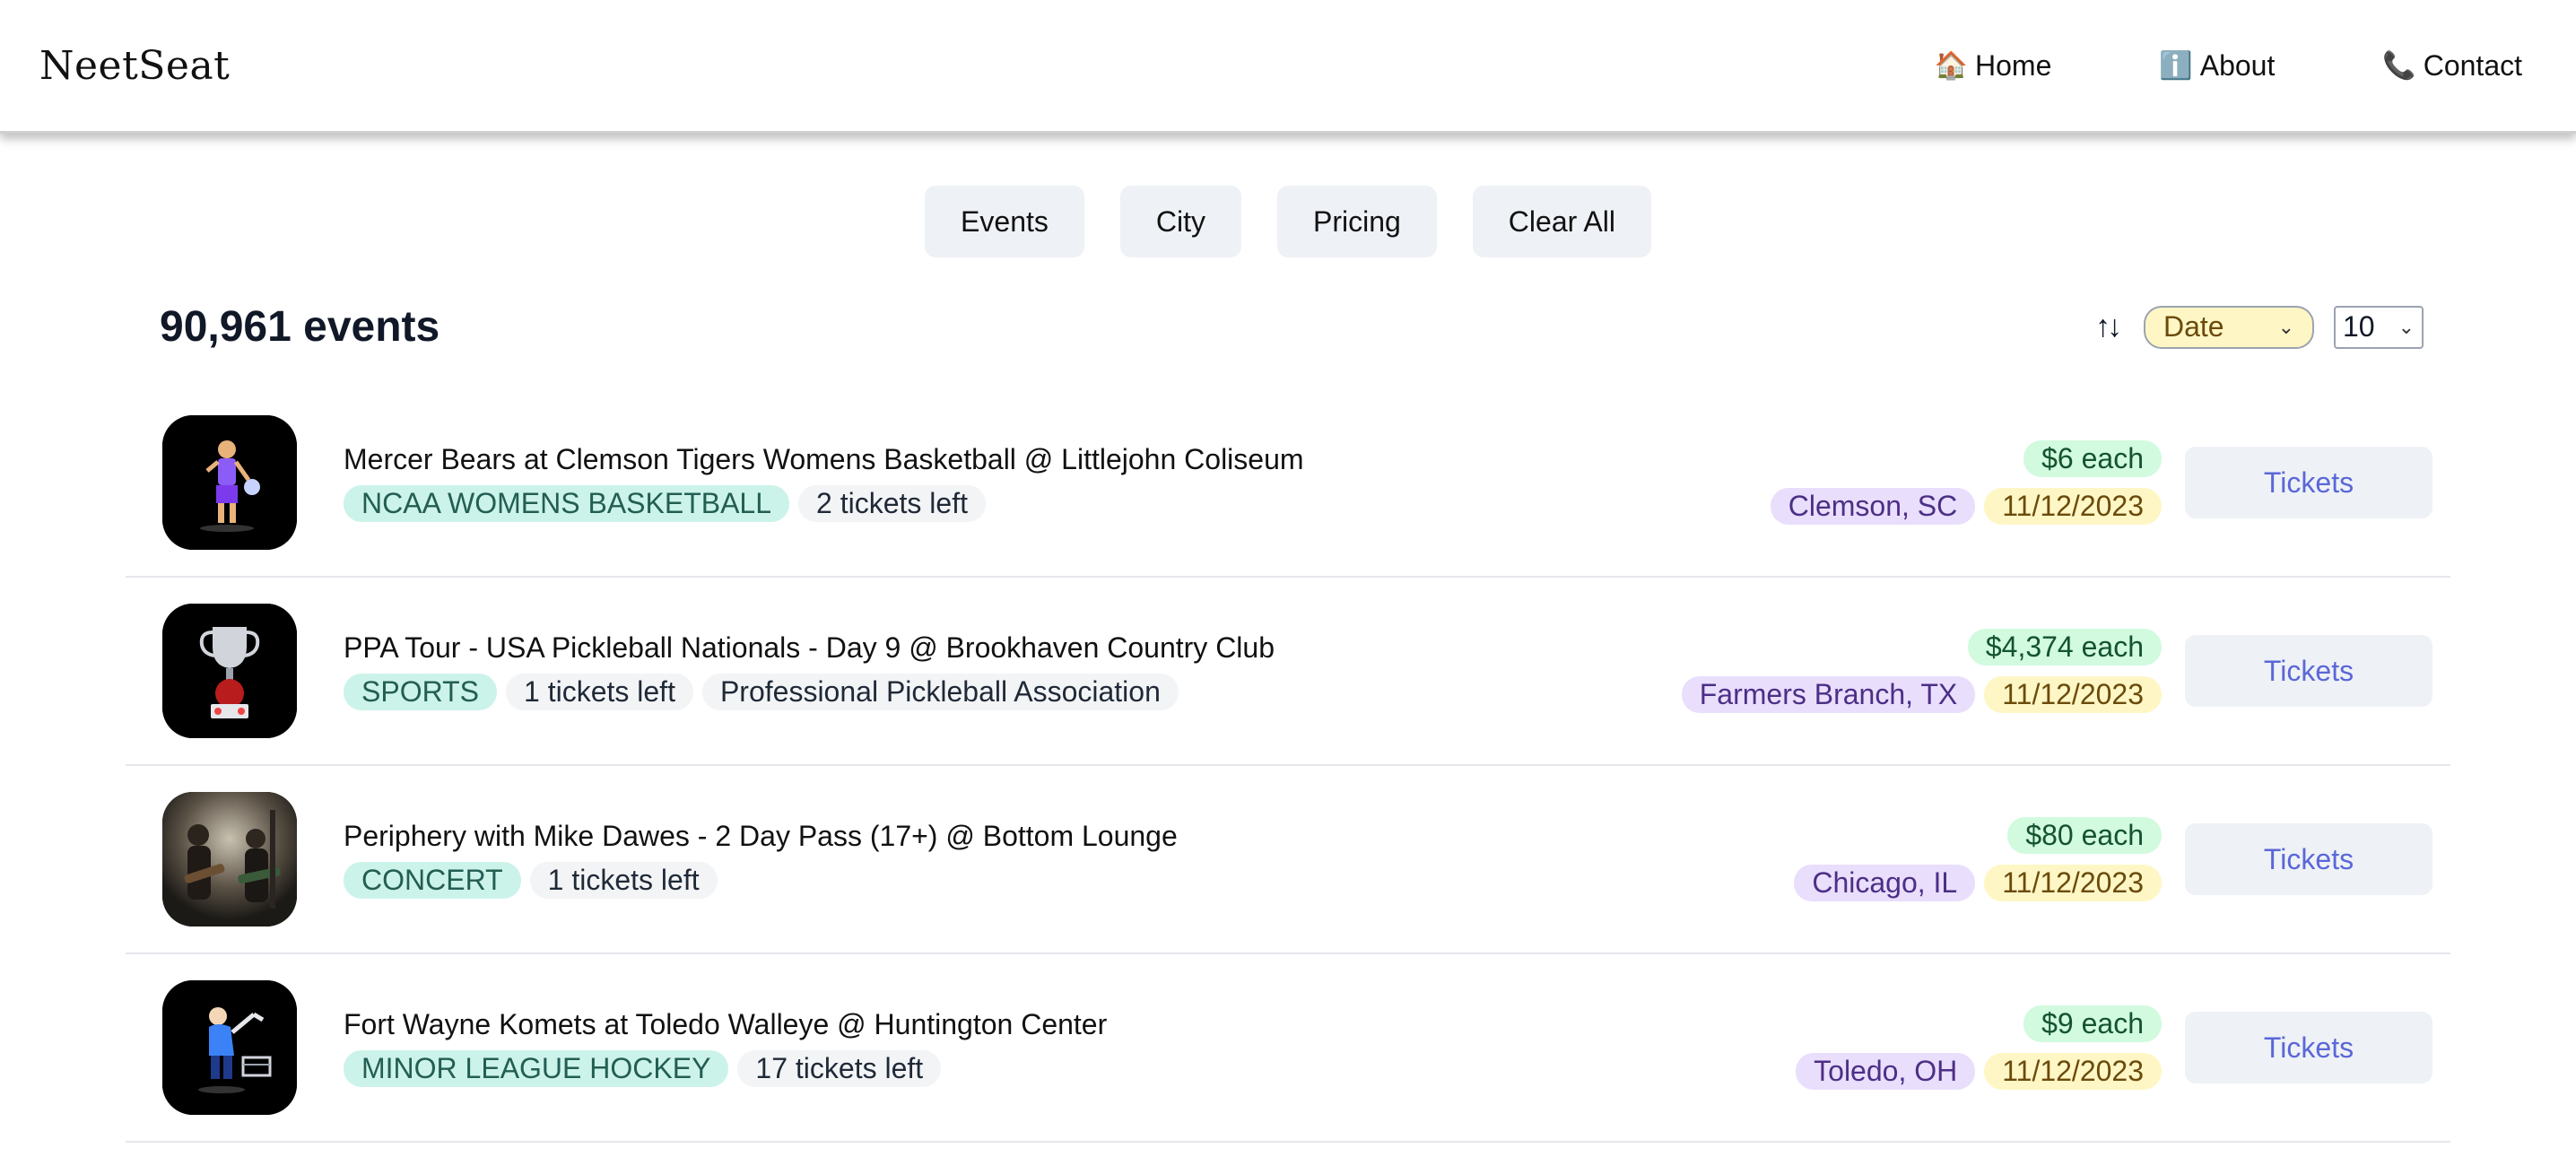 This screenshot has height=1157, width=2576. I want to click on location-date: Clemson, SC 11/12/2023, so click(1966, 506).